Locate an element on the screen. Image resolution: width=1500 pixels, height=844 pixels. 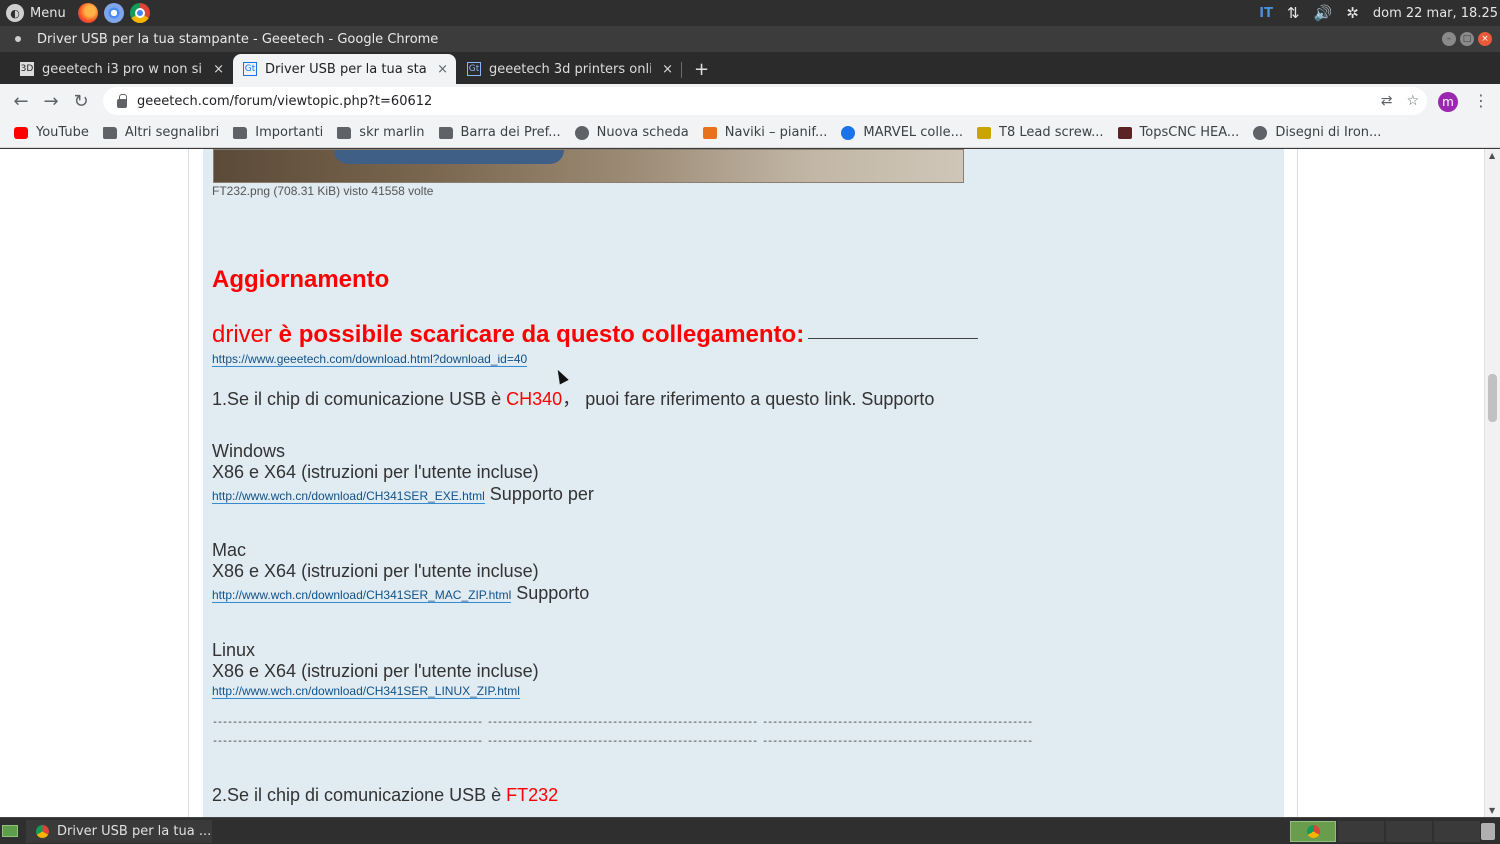
tab-label: Driver USB per la tua stam is located at coordinates (346, 69).